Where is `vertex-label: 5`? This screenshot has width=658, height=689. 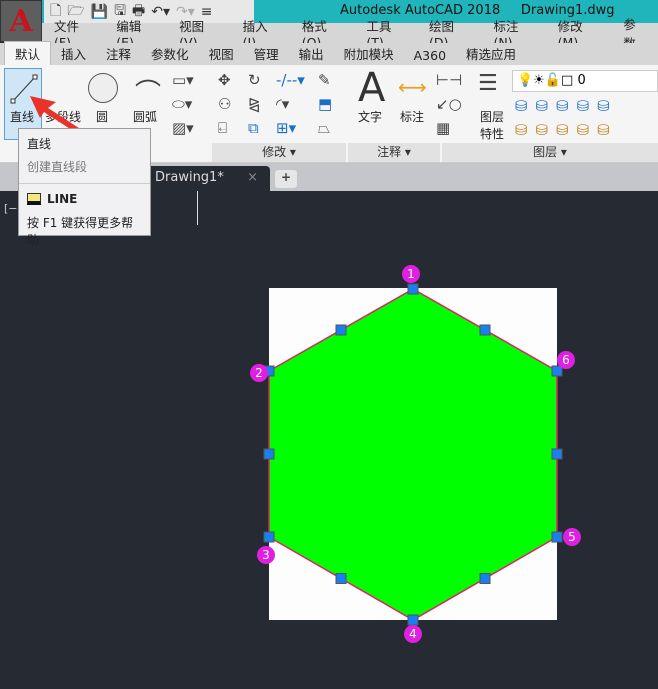 vertex-label: 5 is located at coordinates (572, 537).